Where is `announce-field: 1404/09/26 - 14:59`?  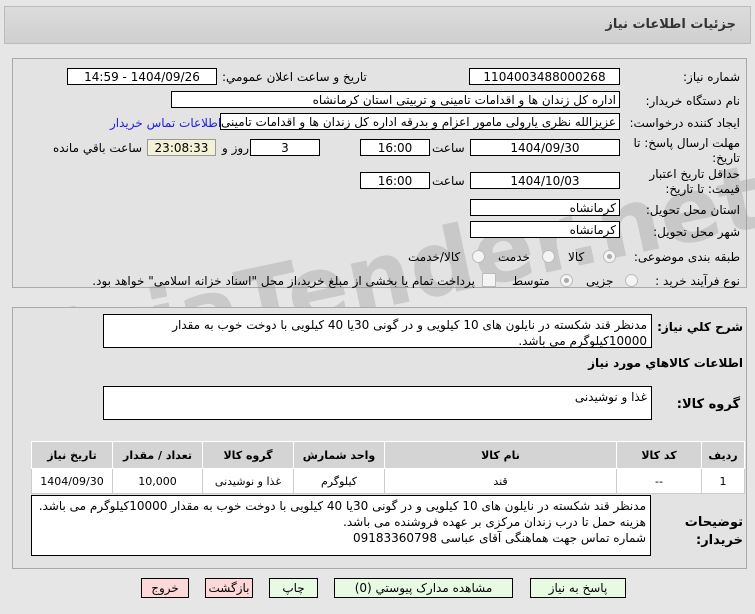 announce-field: 1404/09/26 - 14:59 is located at coordinates (142, 76).